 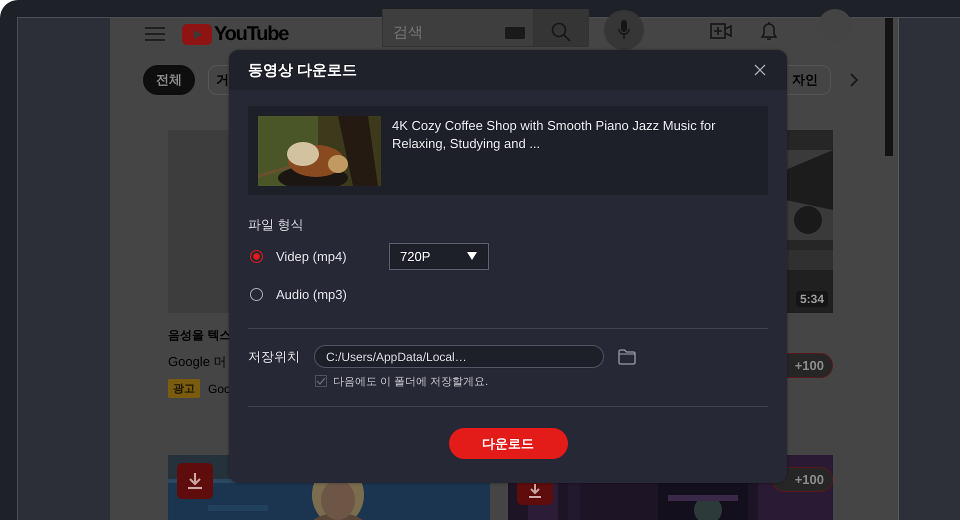 What do you see at coordinates (274, 357) in the screenshot?
I see `field-label: 저장위치` at bounding box center [274, 357].